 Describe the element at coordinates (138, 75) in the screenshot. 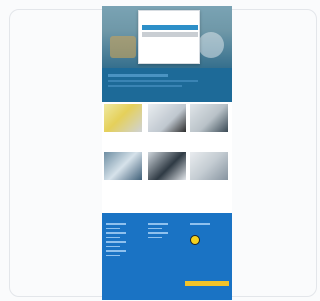

I see `intro-heading` at that location.